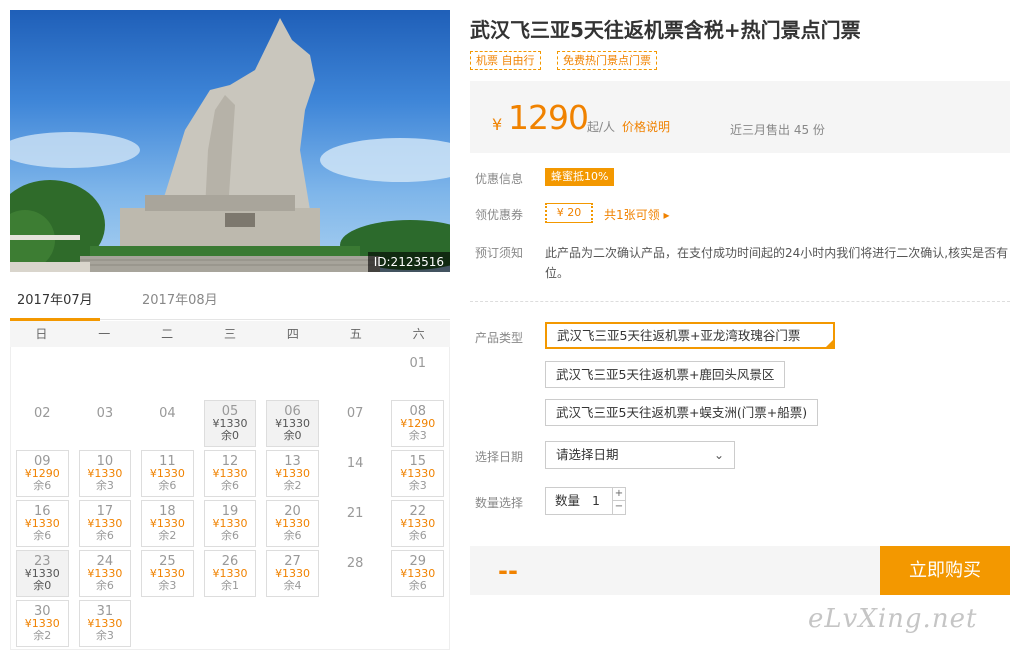 This screenshot has height=656, width=1014. What do you see at coordinates (945, 570) in the screenshot?
I see `buy-now-button: 立即购买` at bounding box center [945, 570].